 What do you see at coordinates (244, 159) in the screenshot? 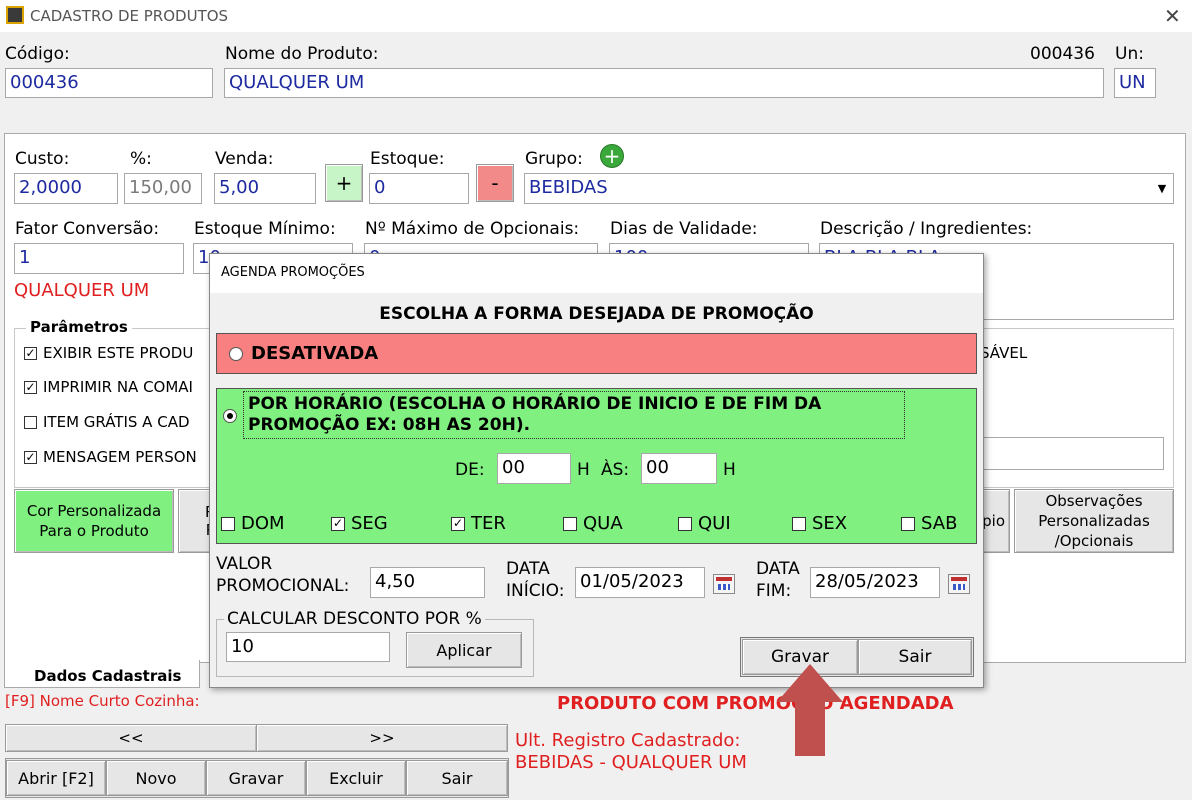
I see `venda-label: Venda:` at bounding box center [244, 159].